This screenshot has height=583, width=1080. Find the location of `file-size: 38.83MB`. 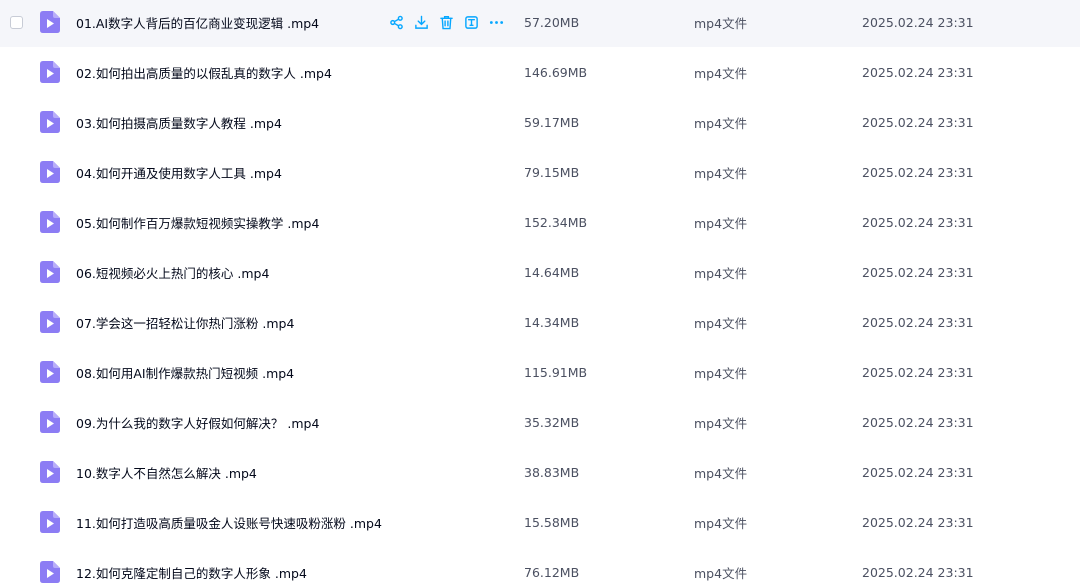

file-size: 38.83MB is located at coordinates (552, 472).